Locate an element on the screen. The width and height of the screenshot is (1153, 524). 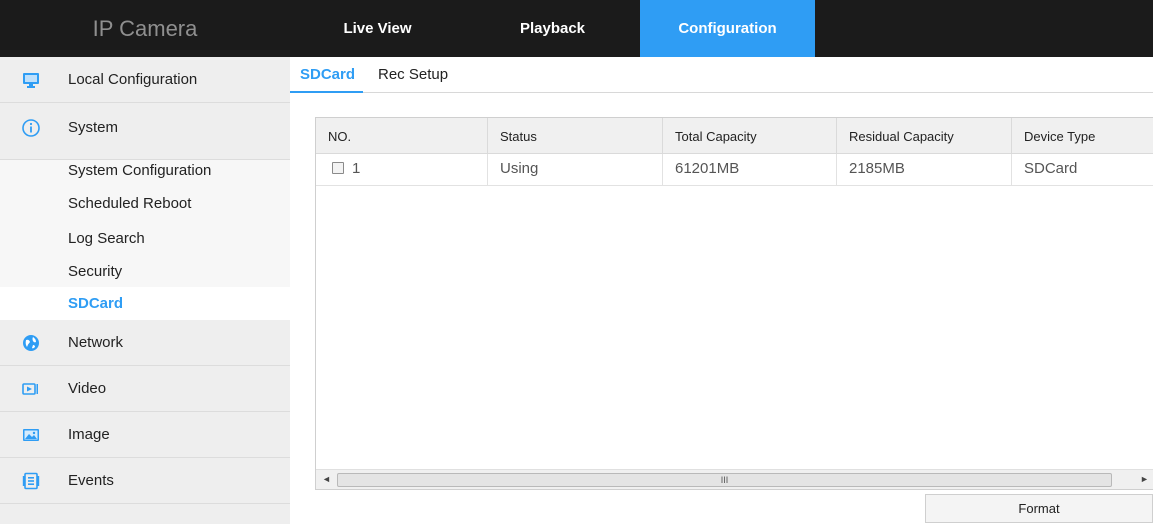
info-icon is located at coordinates (31, 128).